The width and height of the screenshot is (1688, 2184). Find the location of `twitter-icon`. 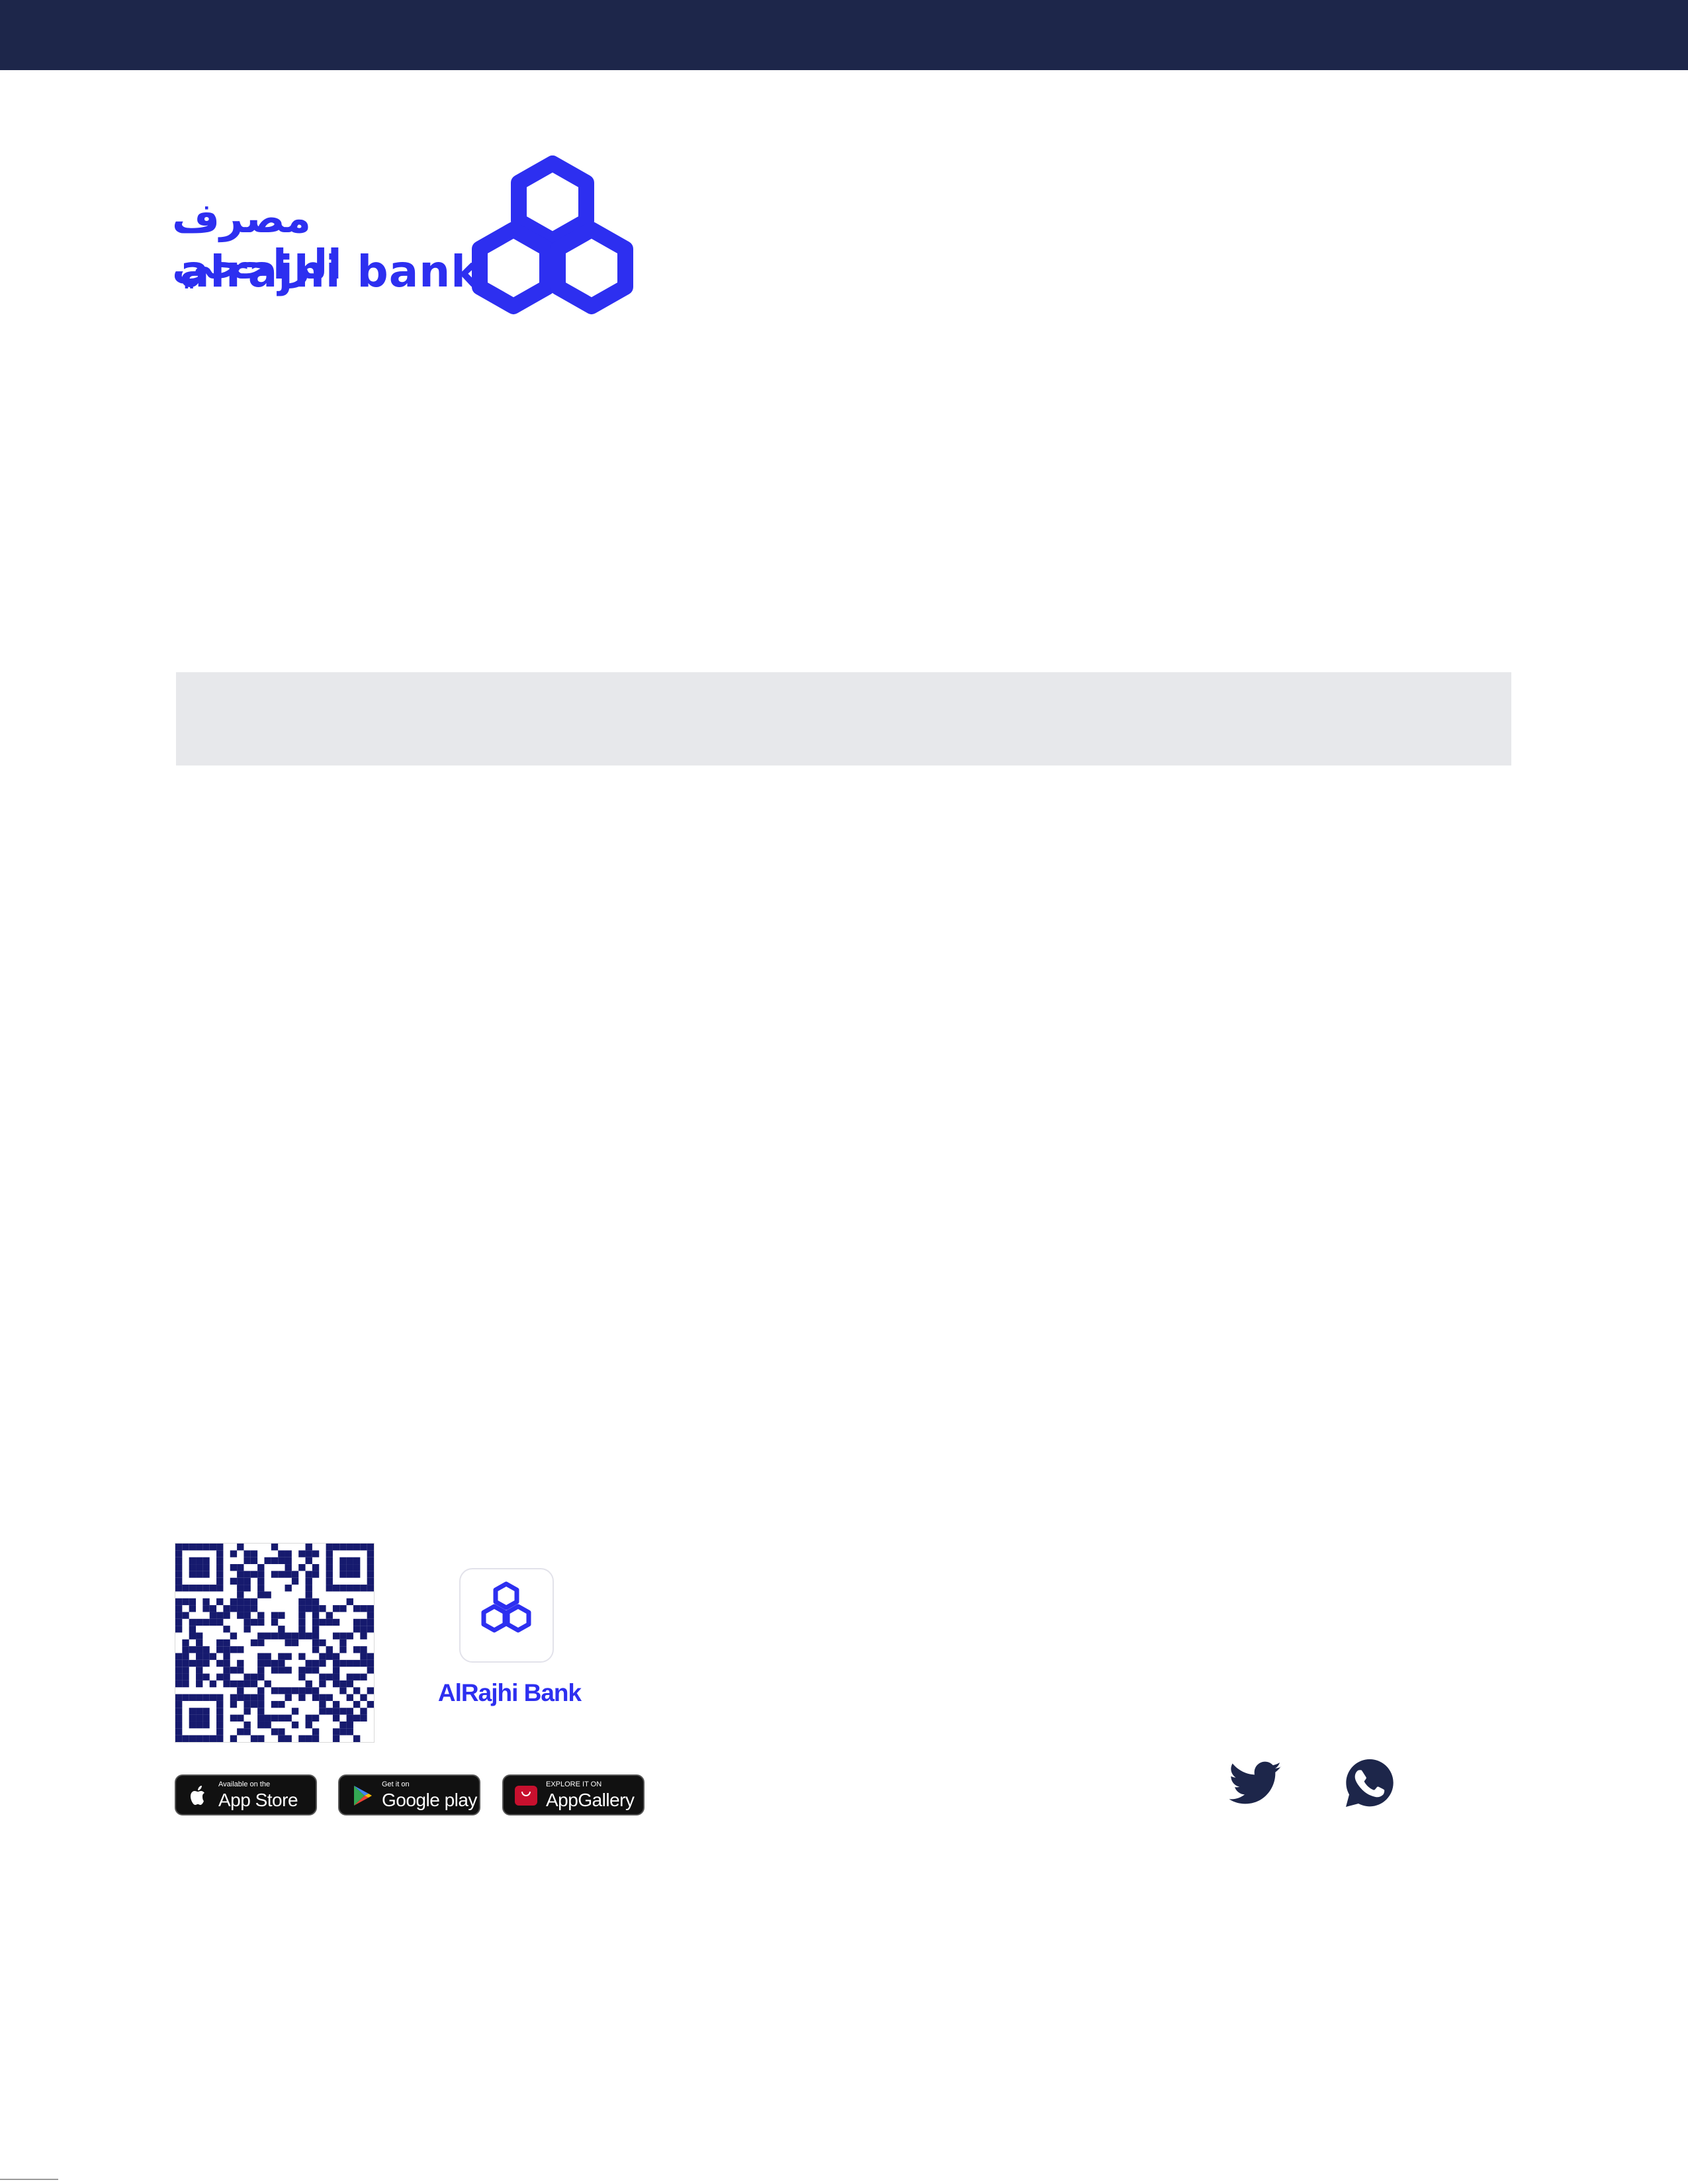

twitter-icon is located at coordinates (1255, 1783).